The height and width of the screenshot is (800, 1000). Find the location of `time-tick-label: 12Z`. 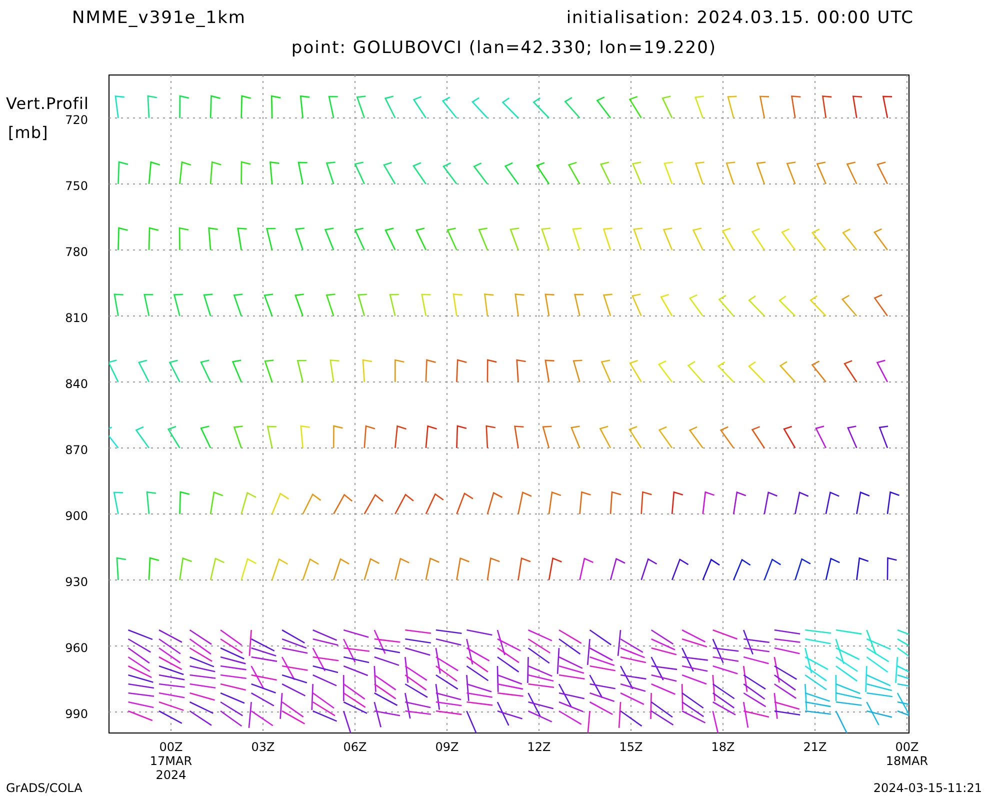

time-tick-label: 12Z is located at coordinates (539, 747).